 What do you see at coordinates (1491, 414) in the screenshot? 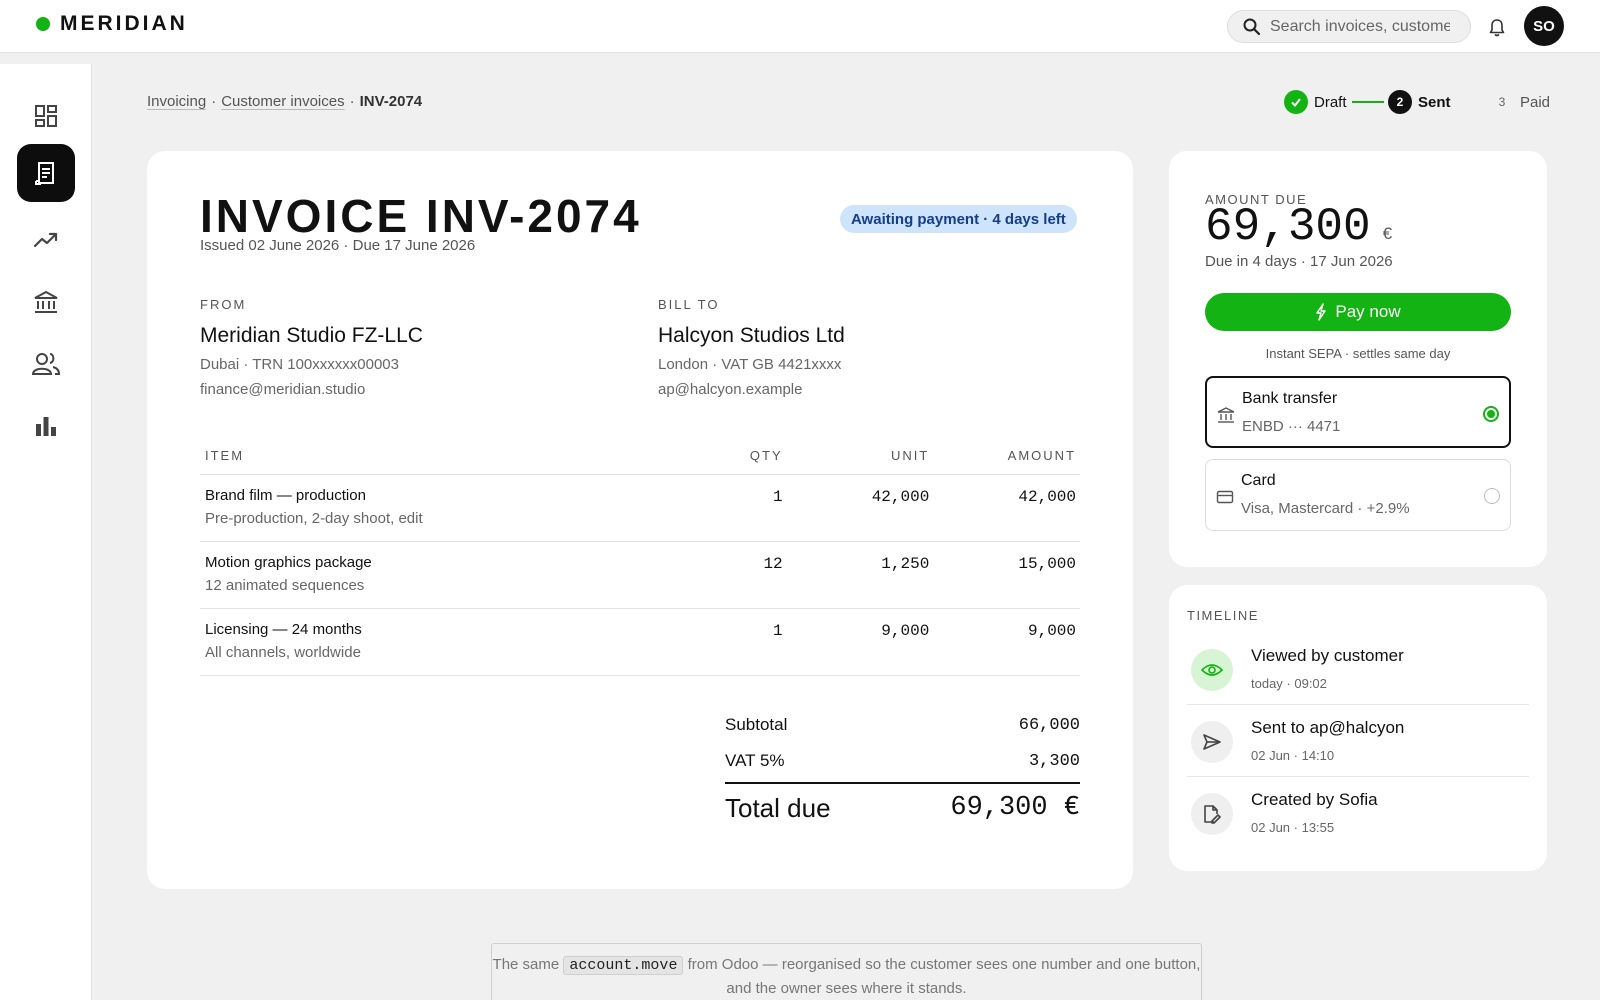
I see `method-radio-selected` at bounding box center [1491, 414].